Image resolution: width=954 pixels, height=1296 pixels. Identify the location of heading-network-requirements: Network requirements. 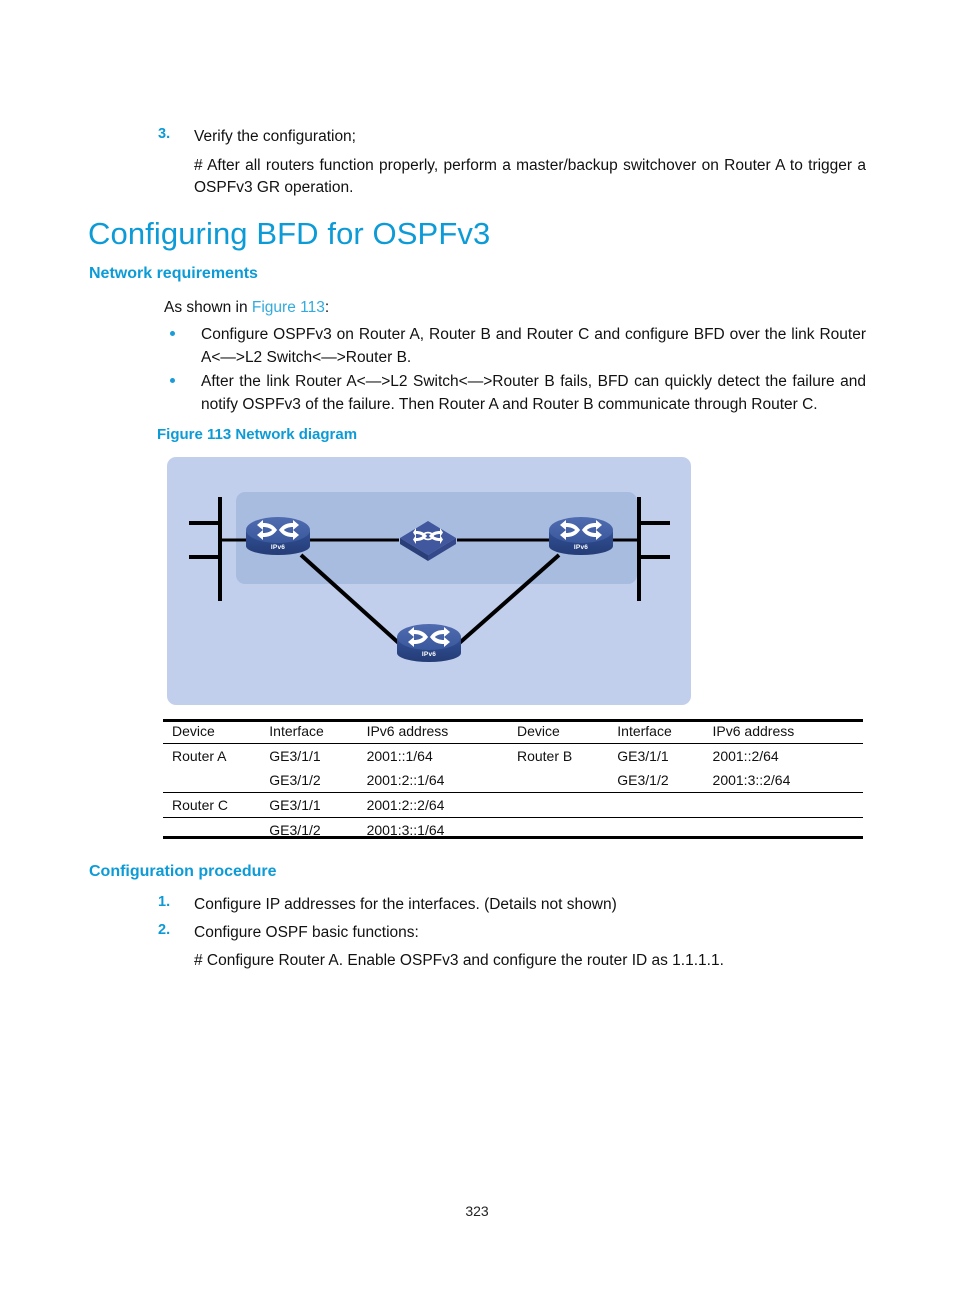
(173, 273).